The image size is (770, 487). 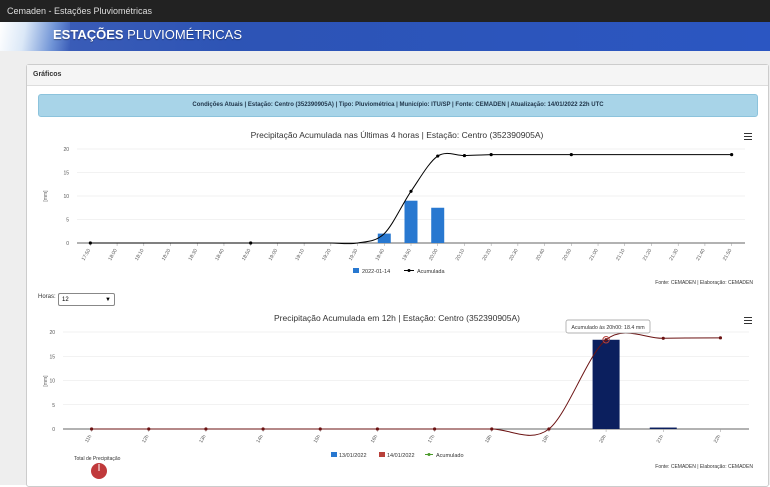 What do you see at coordinates (382, 454) in the screenshot?
I see `legend-14-01-2022-swatch` at bounding box center [382, 454].